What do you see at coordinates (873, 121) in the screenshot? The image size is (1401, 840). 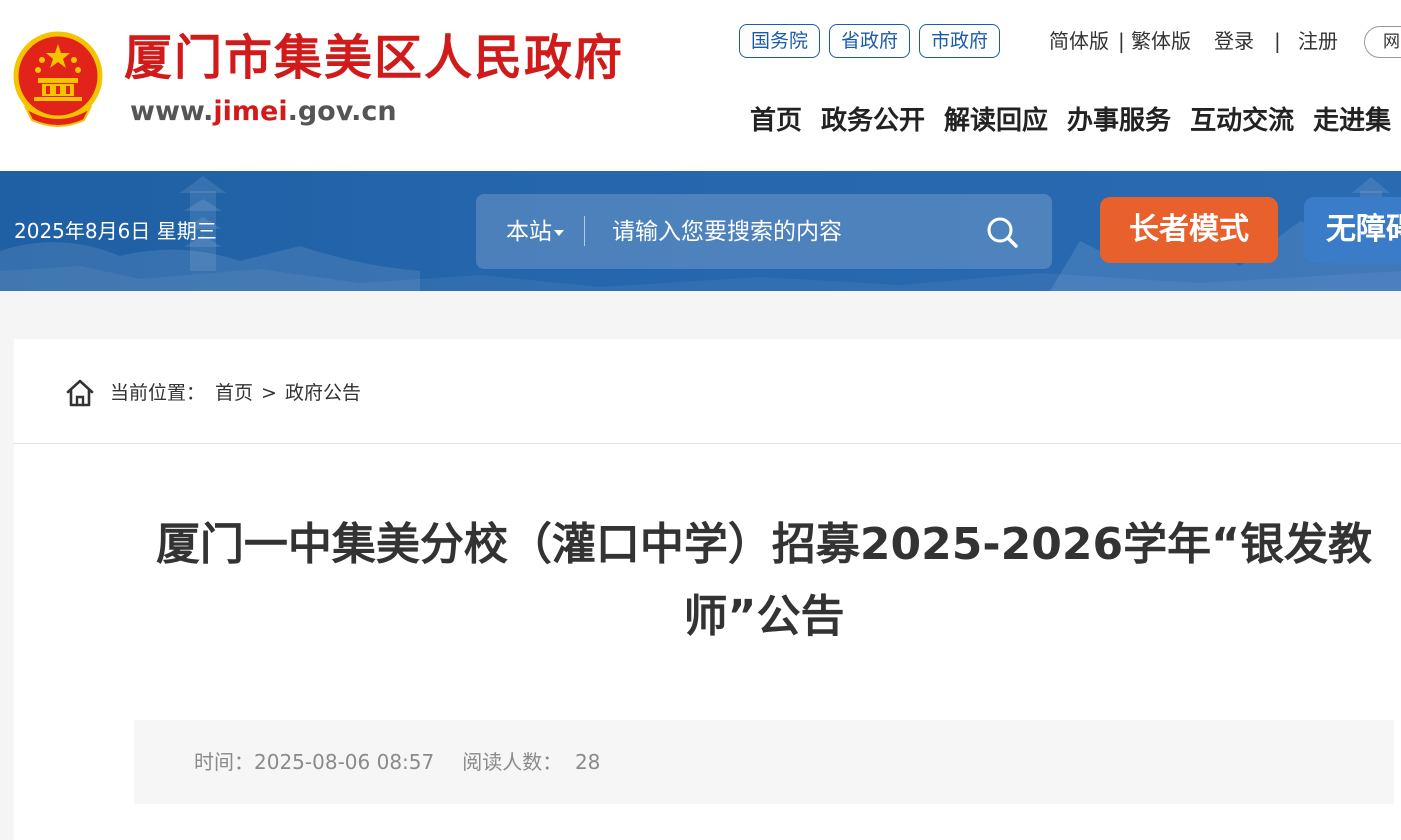 I see `nav-item-gov-affairs: 政务公开` at bounding box center [873, 121].